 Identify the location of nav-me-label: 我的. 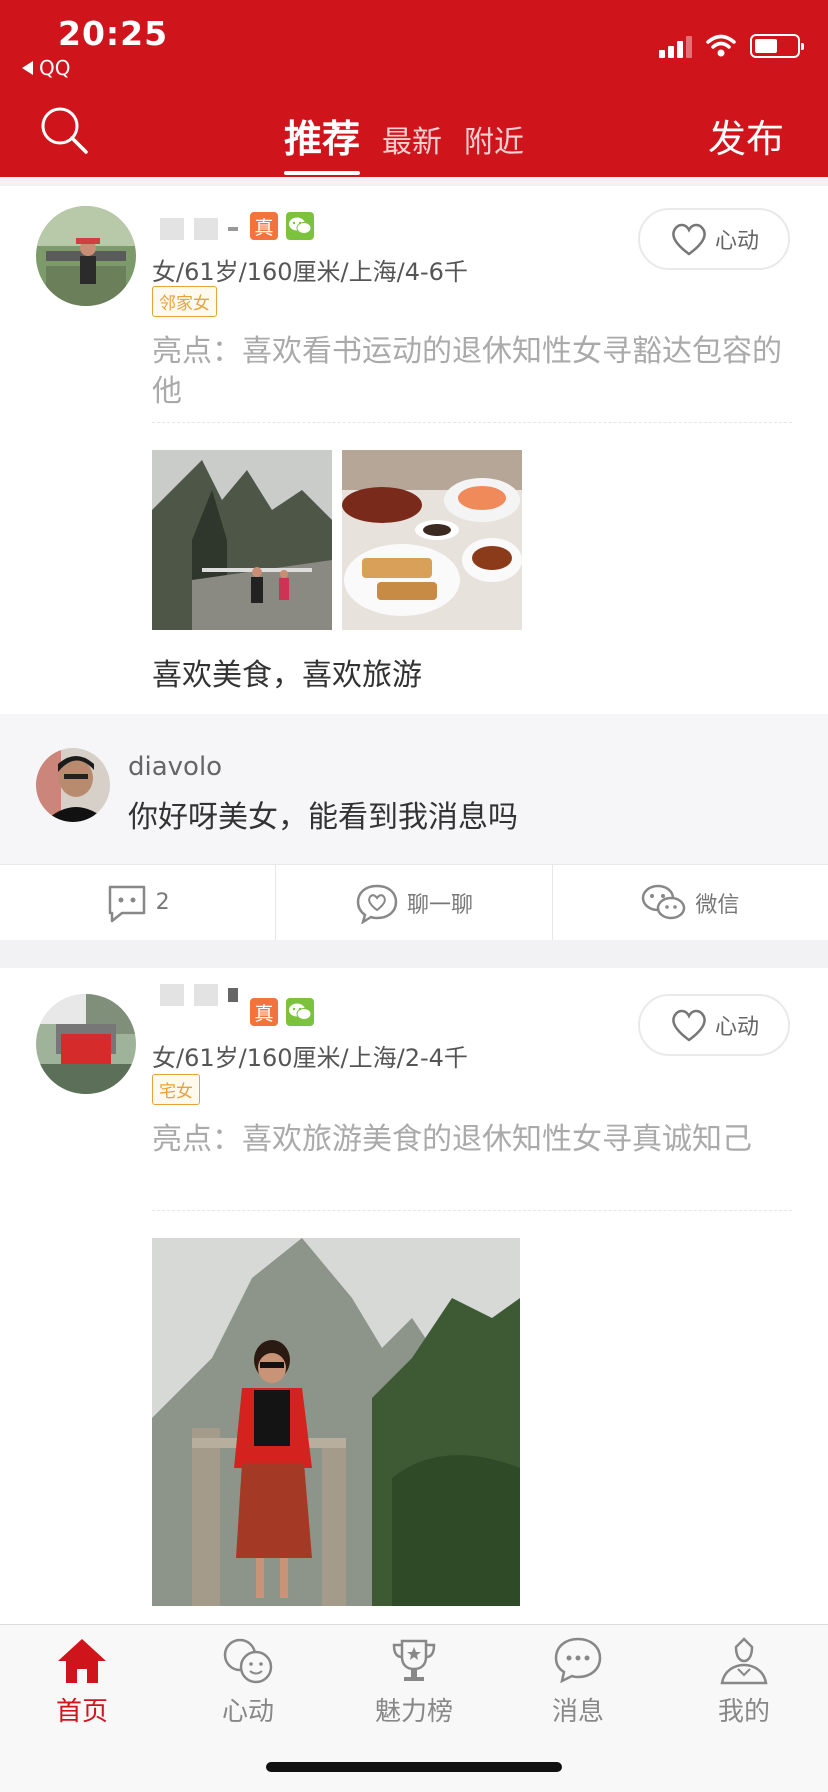
(743, 1712).